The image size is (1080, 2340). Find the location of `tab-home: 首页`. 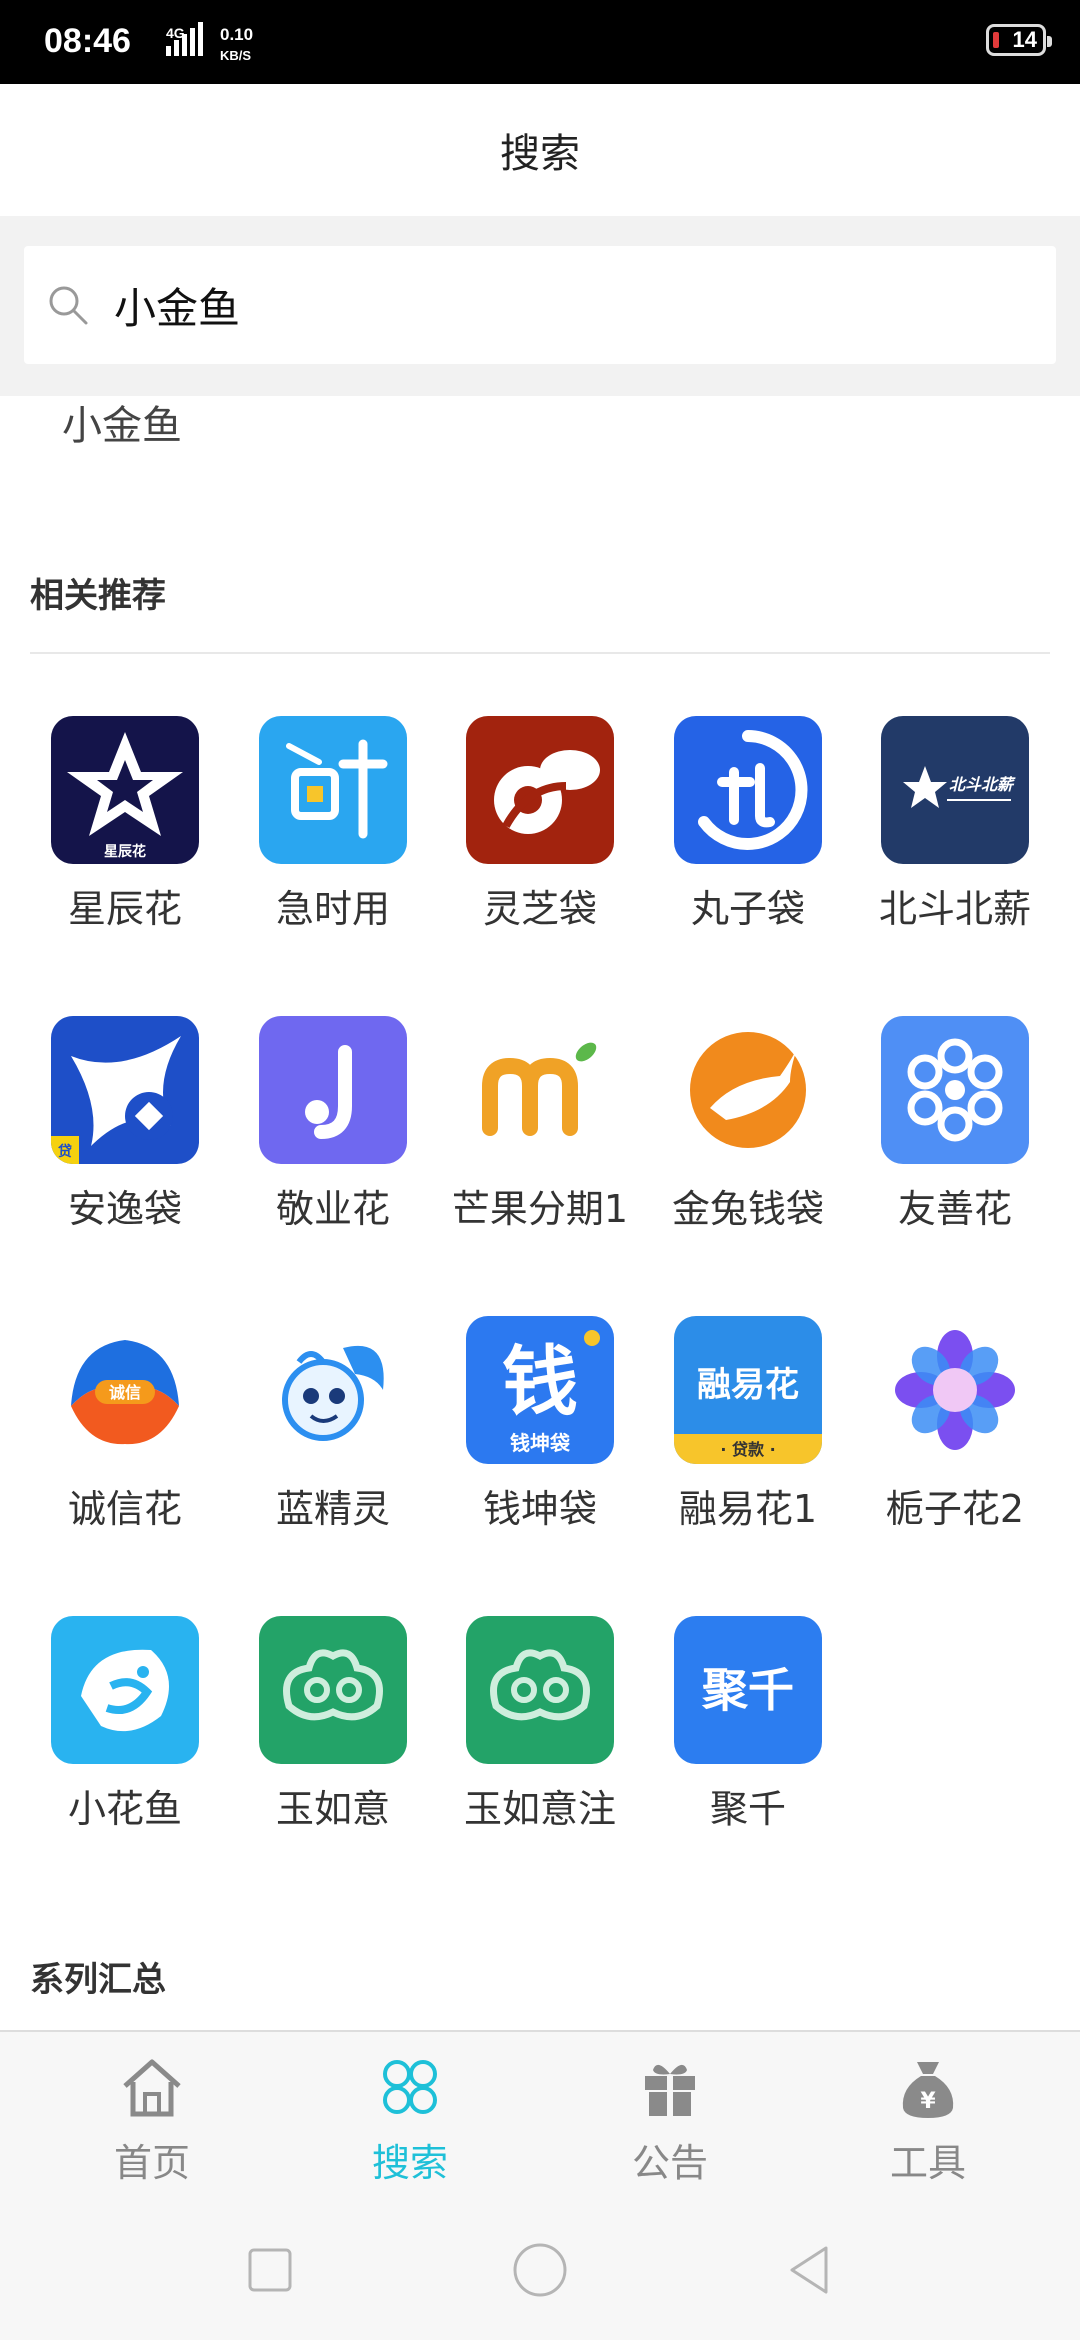

tab-home: 首页 is located at coordinates (152, 2119).